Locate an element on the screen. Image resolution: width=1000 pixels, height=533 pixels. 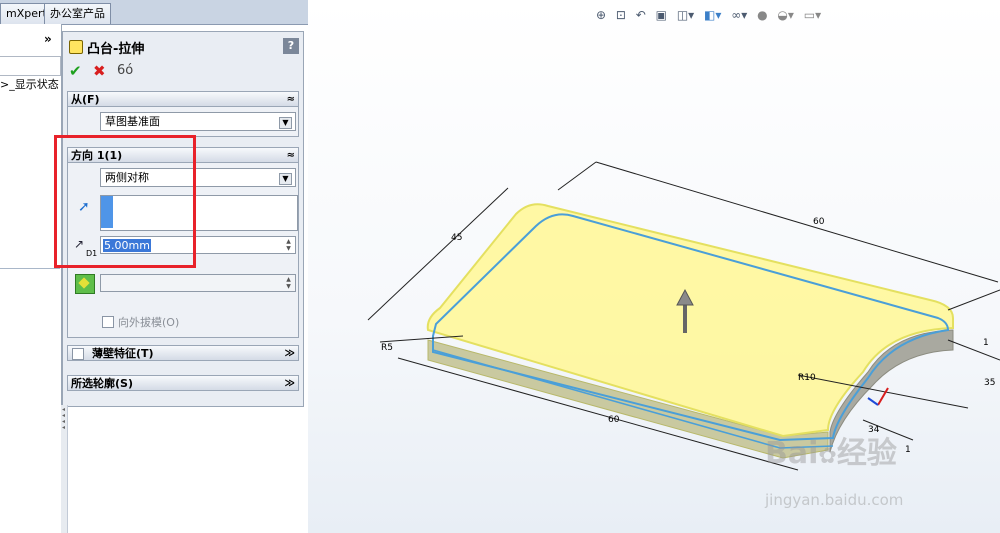
baidu-watermark: Bai✿经验 jingyan.baidu.com is located at coordinates (834, 473).